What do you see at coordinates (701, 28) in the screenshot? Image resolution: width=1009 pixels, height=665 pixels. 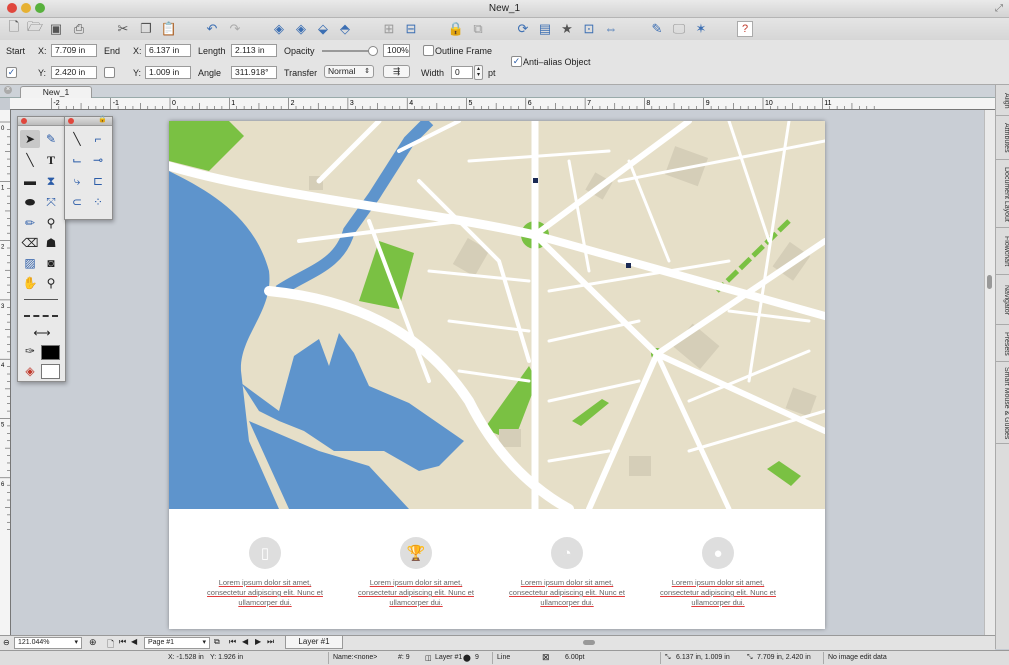 I see `magic-icon: ✶` at bounding box center [701, 28].